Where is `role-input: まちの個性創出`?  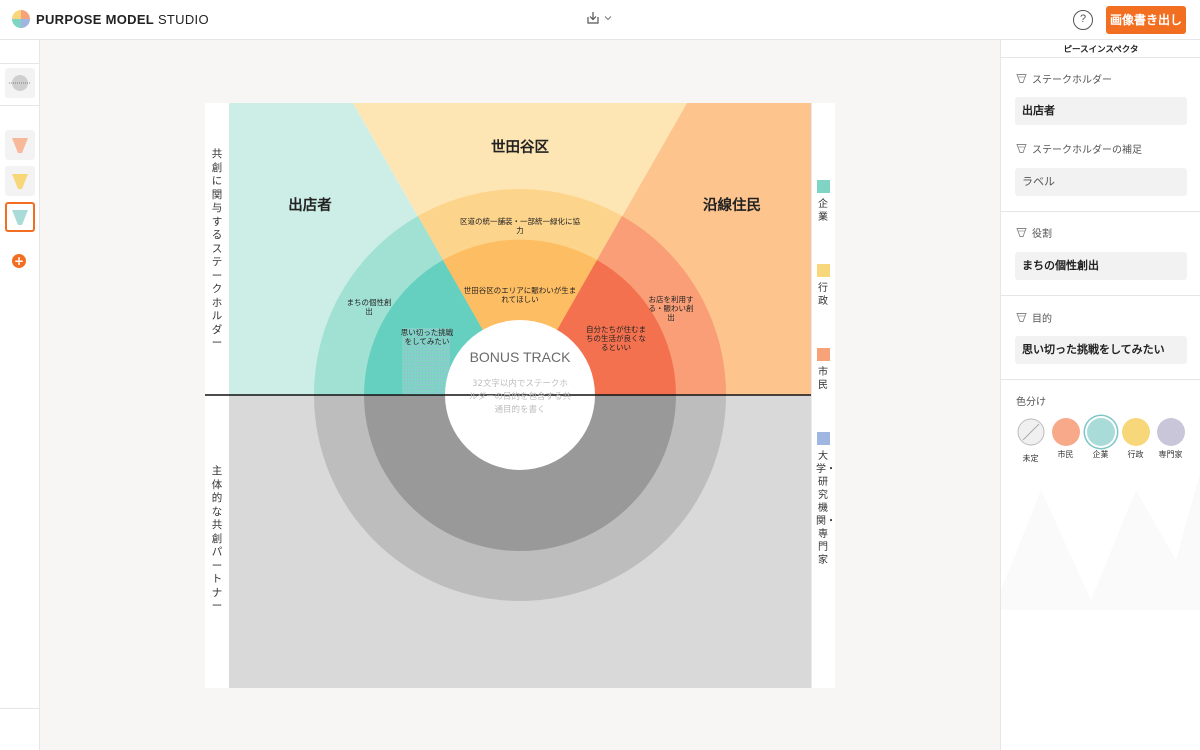 role-input: まちの個性創出 is located at coordinates (1101, 266).